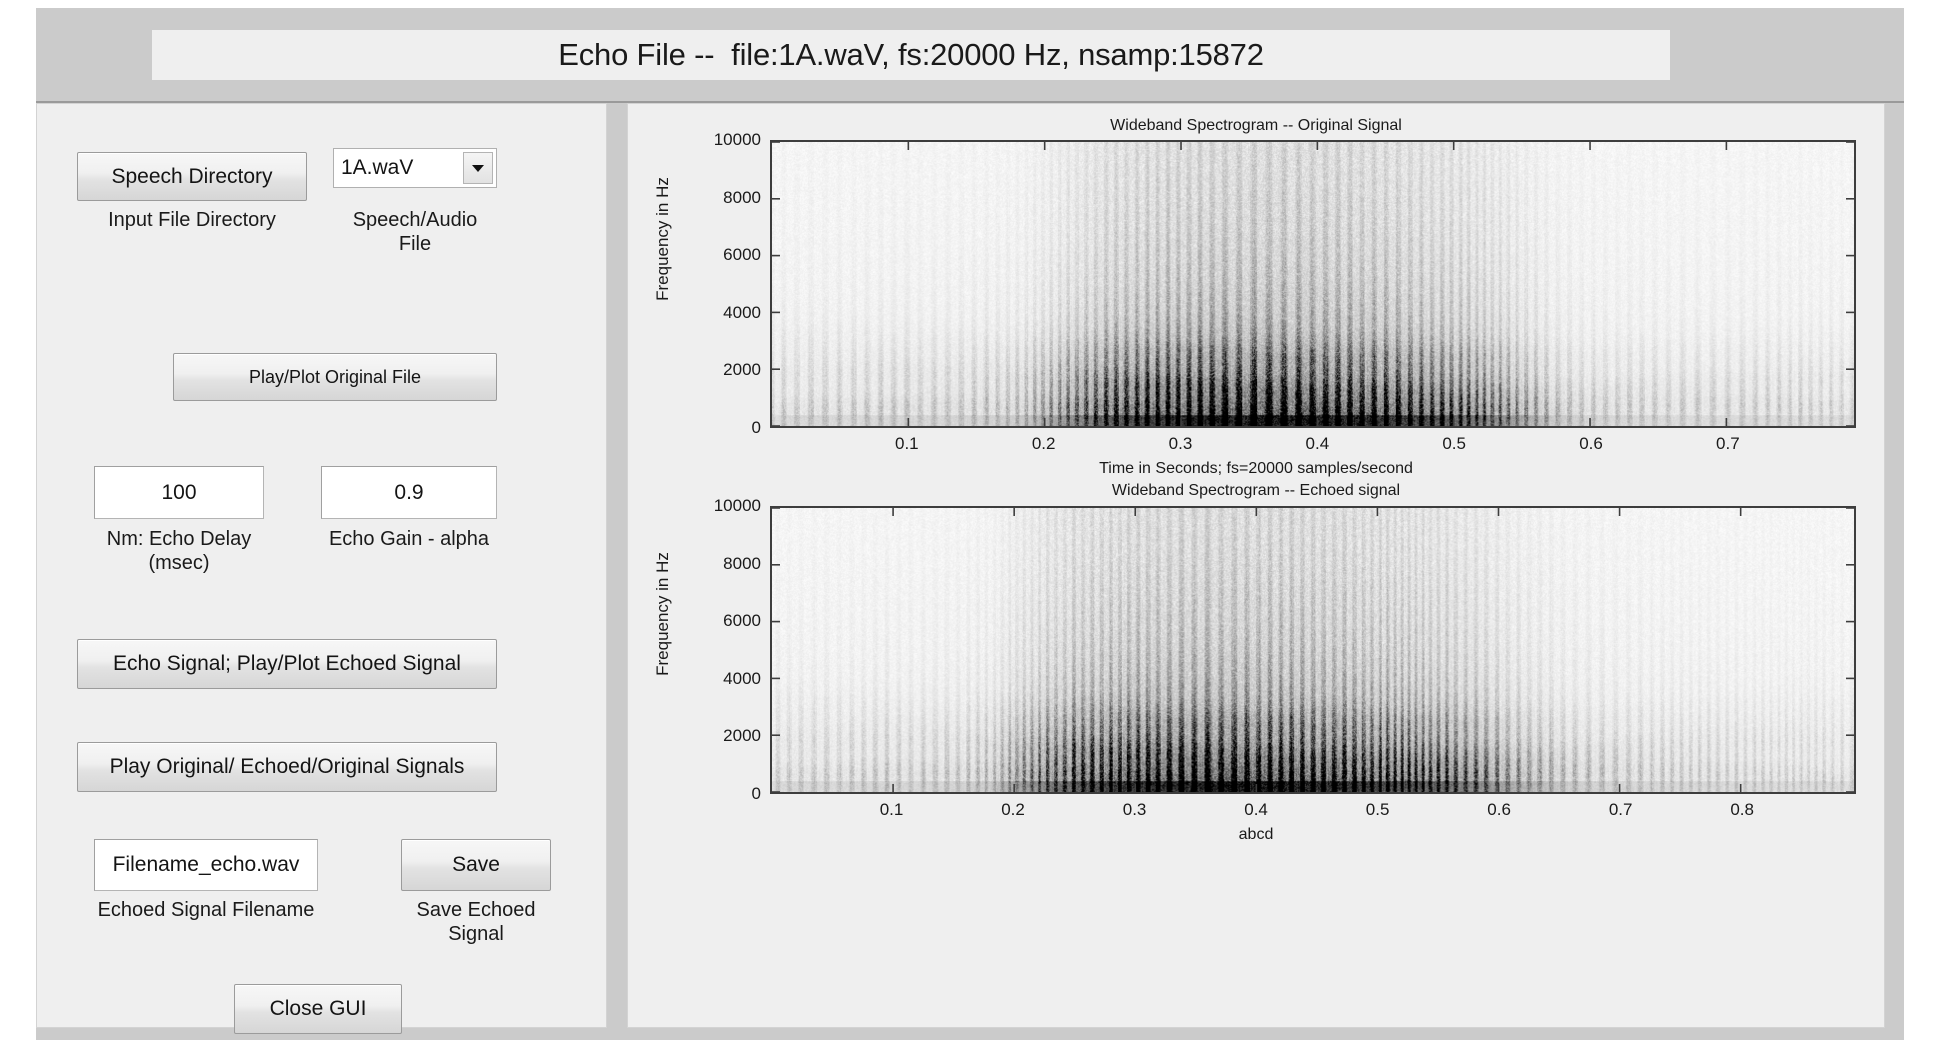  What do you see at coordinates (476, 922) in the screenshot?
I see `save-caption: Save Echoed Signal` at bounding box center [476, 922].